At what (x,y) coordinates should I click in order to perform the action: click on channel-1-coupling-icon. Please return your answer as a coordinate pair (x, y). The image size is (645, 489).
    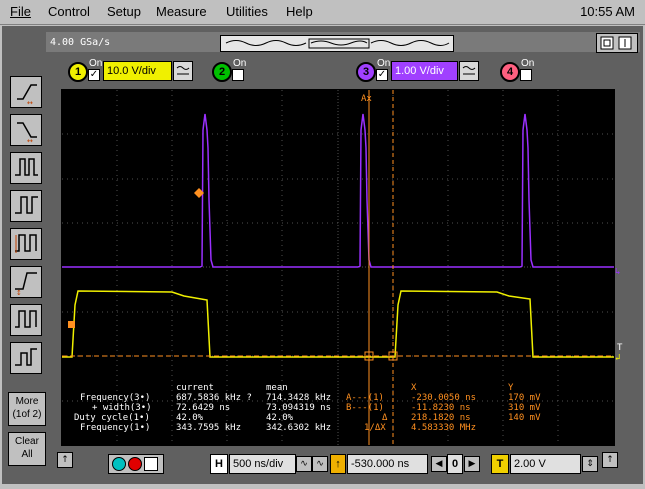
    Looking at the image, I should click on (183, 71).